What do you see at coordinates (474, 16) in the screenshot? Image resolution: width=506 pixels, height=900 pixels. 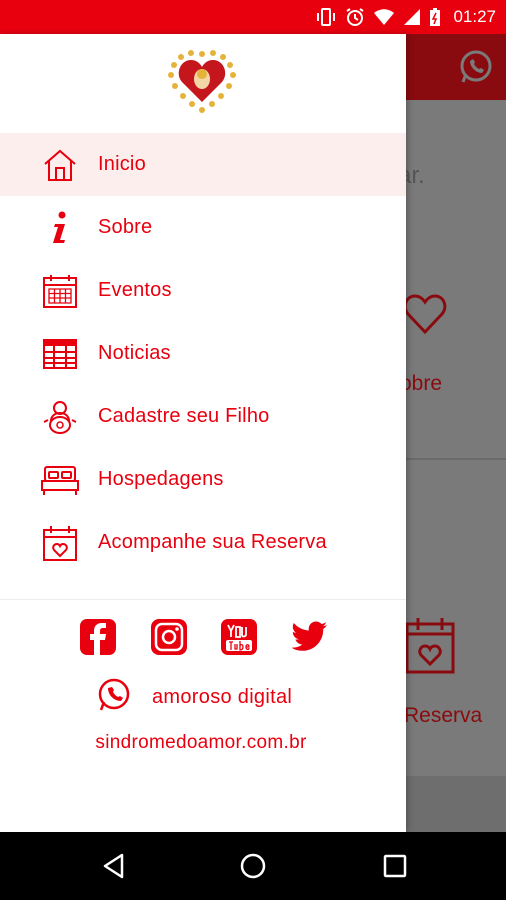 I see `status-time: 01:27` at bounding box center [474, 16].